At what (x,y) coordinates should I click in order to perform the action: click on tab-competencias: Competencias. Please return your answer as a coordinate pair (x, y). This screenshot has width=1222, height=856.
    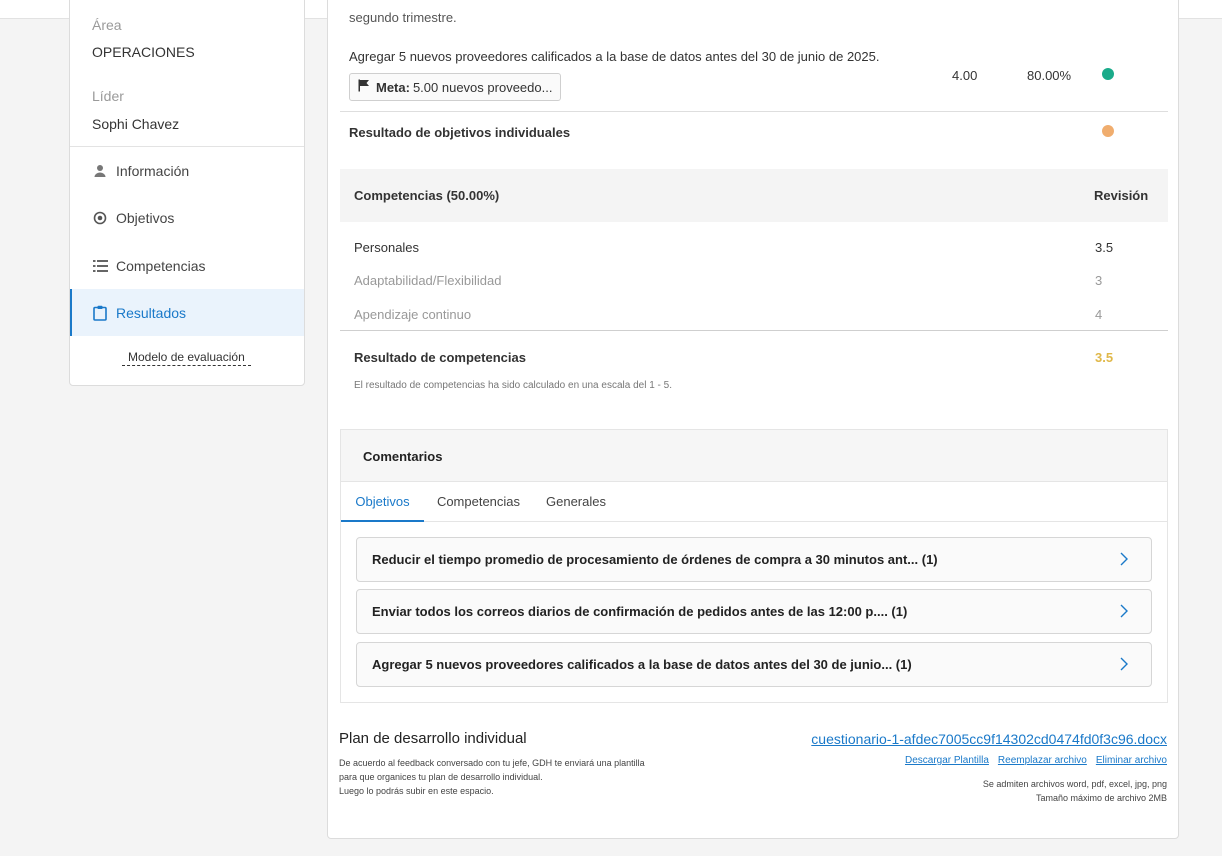
    Looking at the image, I should click on (478, 502).